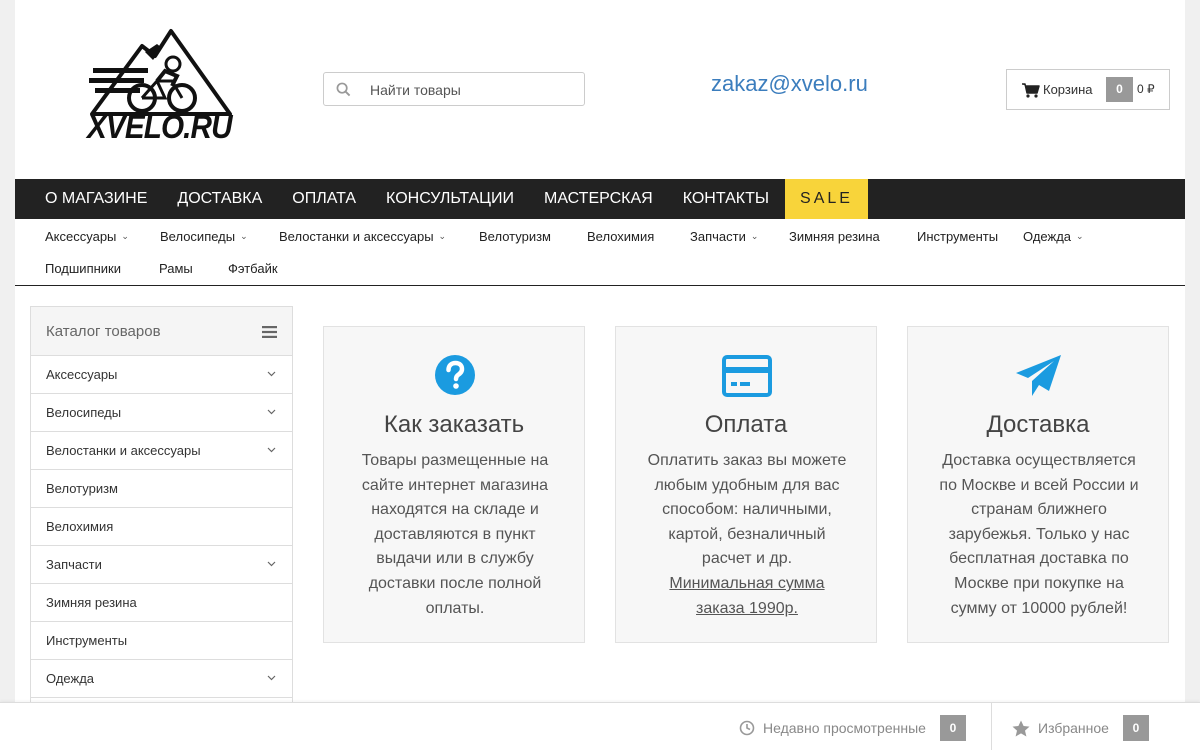 This screenshot has width=1200, height=750. I want to click on catalog-item-clothing: Одежда, so click(161, 679).